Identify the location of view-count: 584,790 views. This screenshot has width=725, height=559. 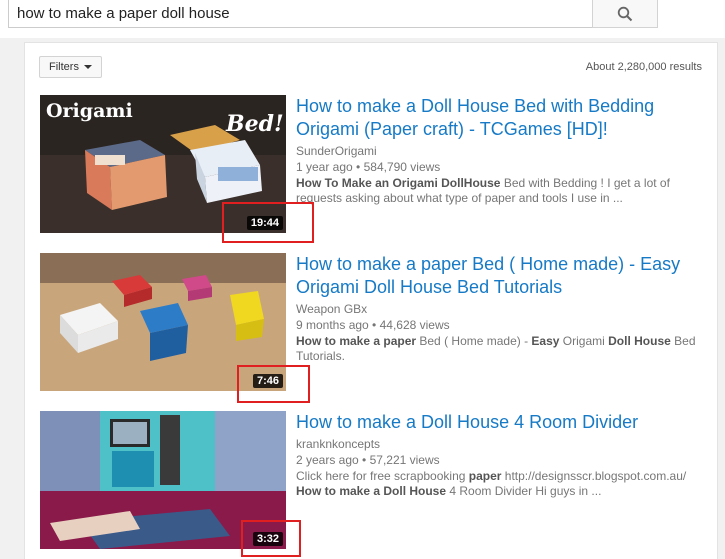
(402, 167).